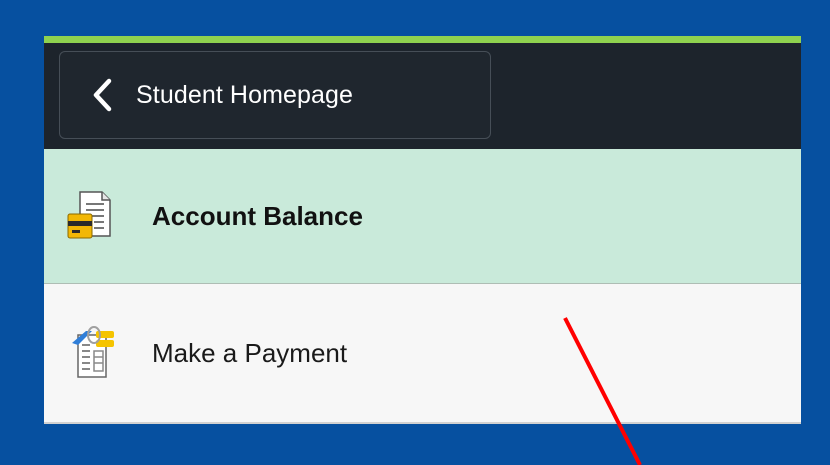  I want to click on nav-item-label: Make a Payment, so click(250, 352).